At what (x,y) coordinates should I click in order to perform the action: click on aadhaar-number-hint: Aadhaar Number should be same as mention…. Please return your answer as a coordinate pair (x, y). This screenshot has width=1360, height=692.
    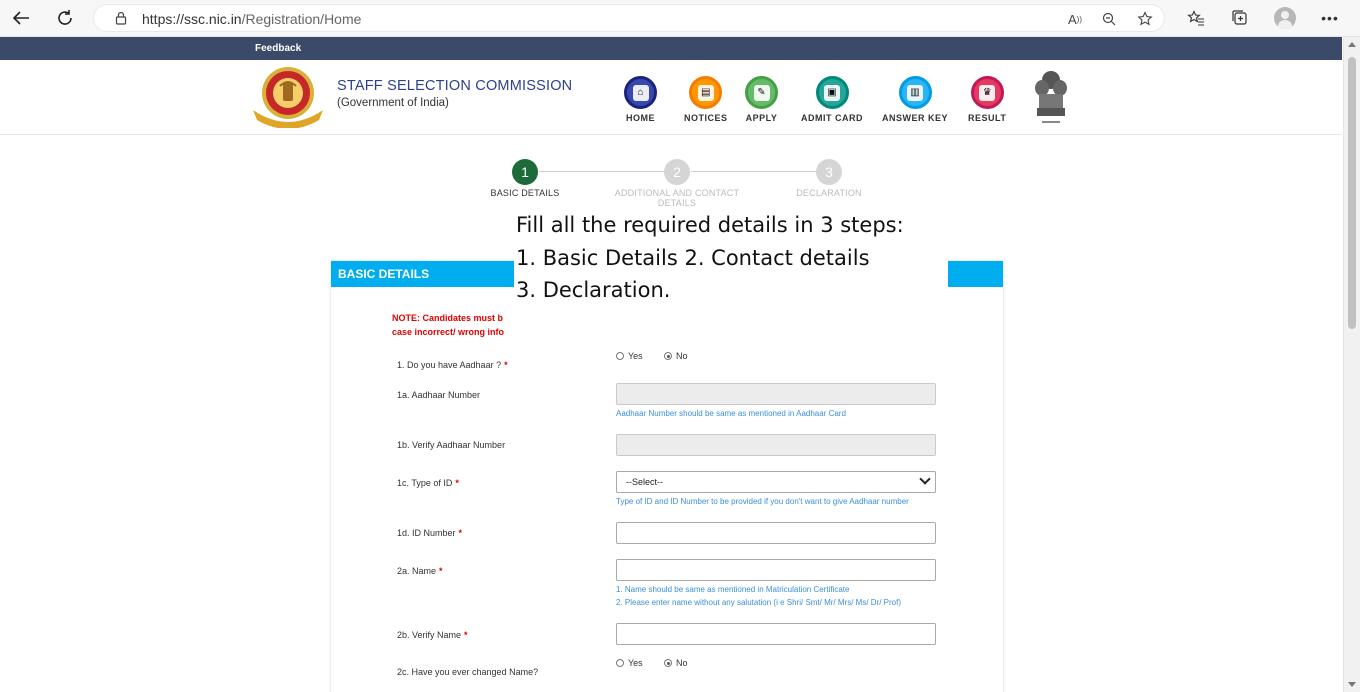
    Looking at the image, I should click on (731, 413).